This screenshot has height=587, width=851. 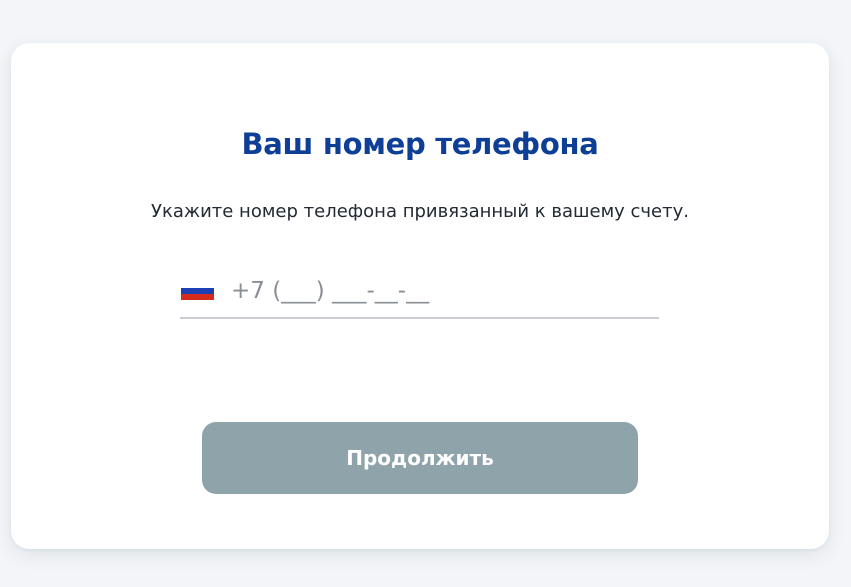 What do you see at coordinates (420, 458) in the screenshot?
I see `continue-button: Продолжить` at bounding box center [420, 458].